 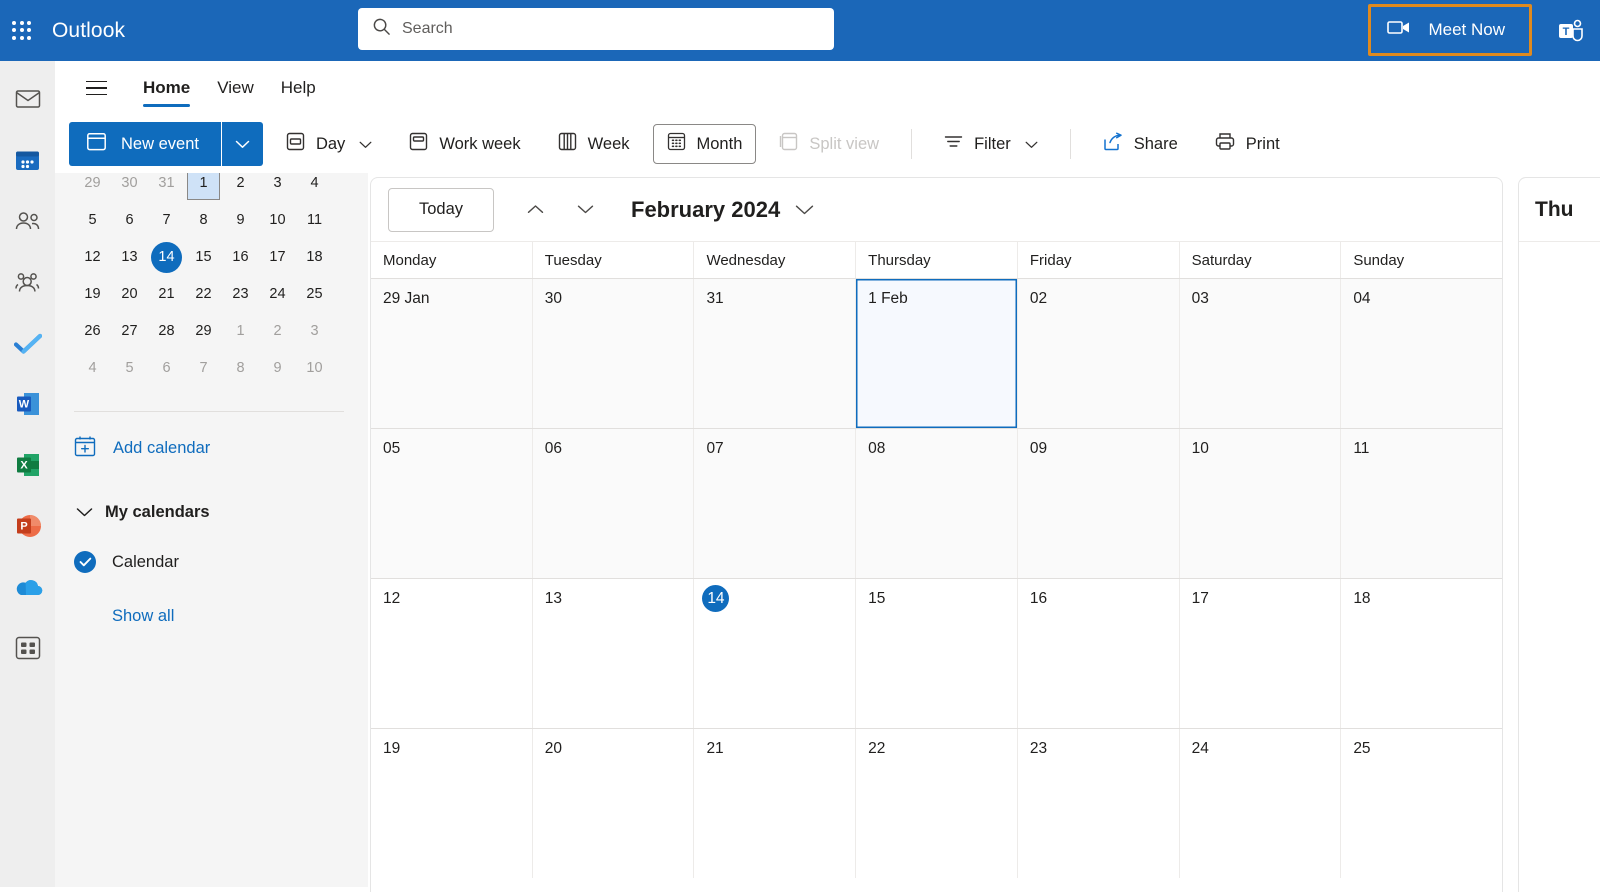 What do you see at coordinates (1259, 503) in the screenshot?
I see `day-cell: 10` at bounding box center [1259, 503].